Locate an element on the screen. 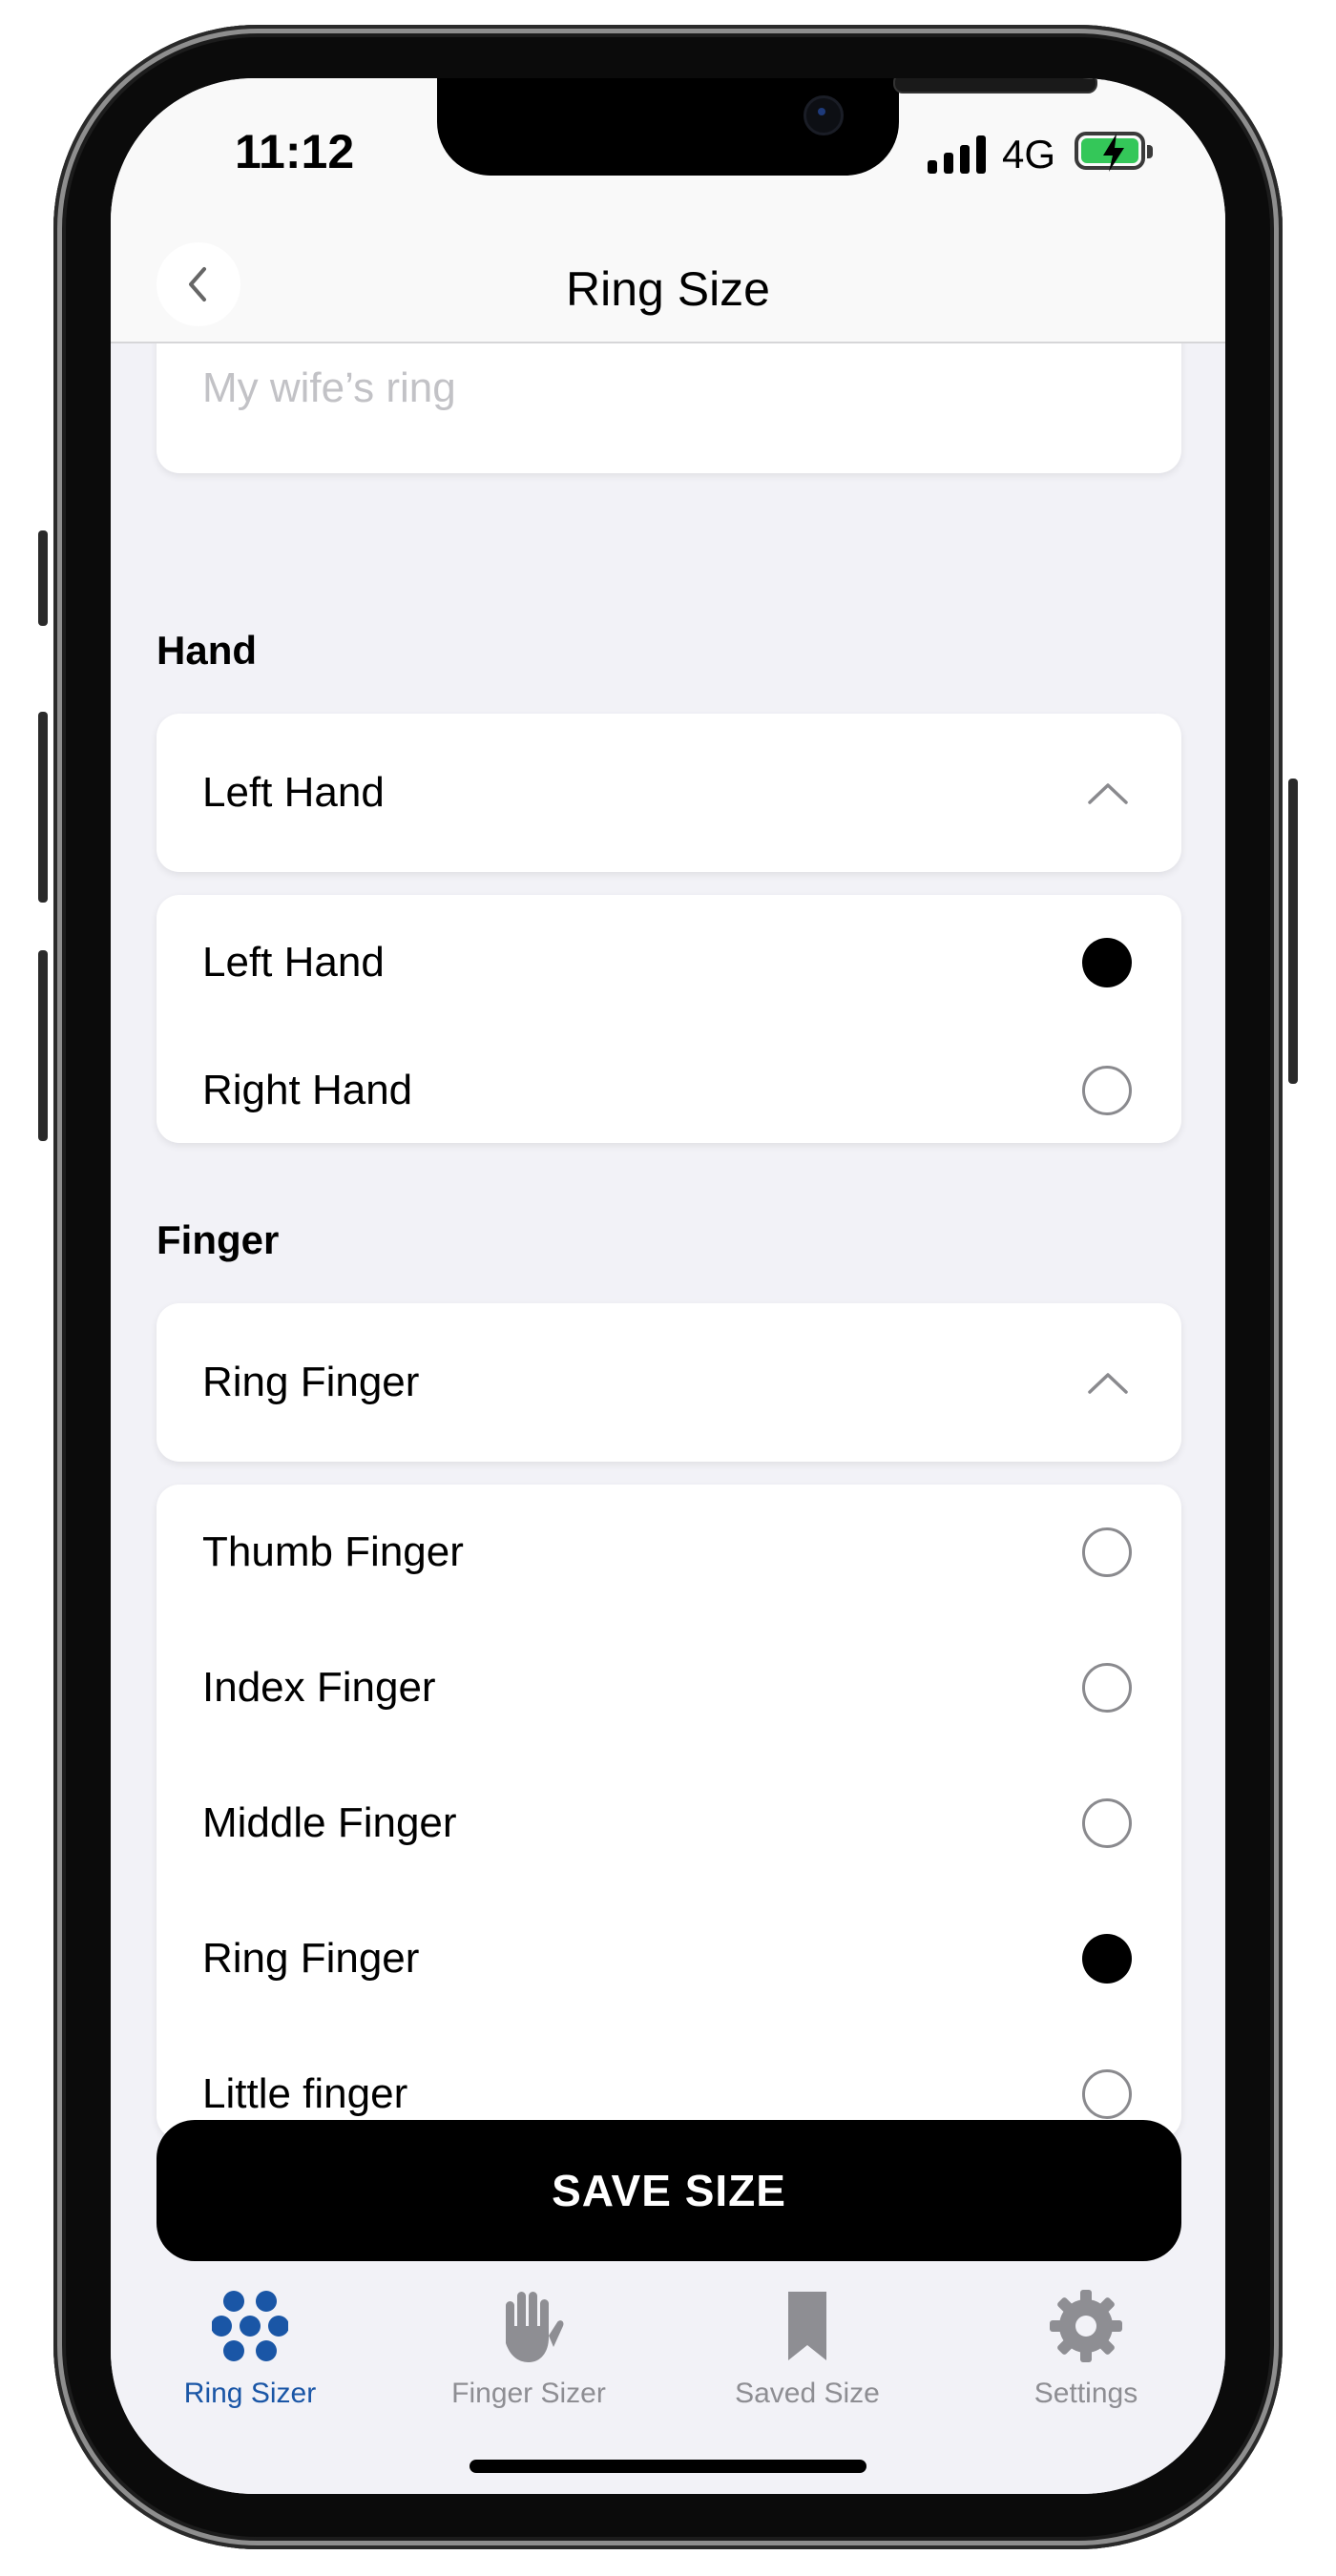 The height and width of the screenshot is (2576, 1336). ring-name-placeholder: My wife’s ring is located at coordinates (329, 387).